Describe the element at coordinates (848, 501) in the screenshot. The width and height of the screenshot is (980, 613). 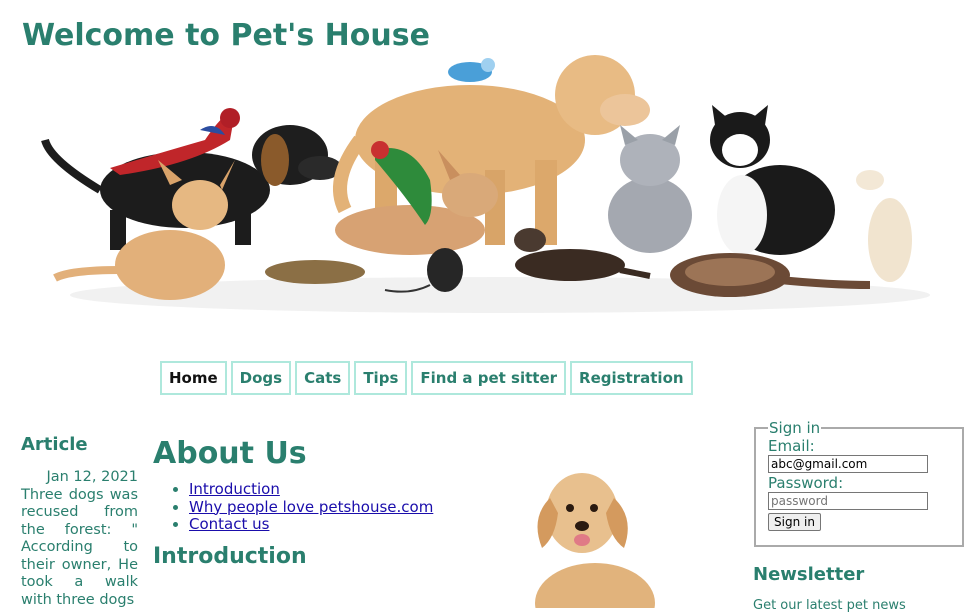
I see `password-field` at that location.